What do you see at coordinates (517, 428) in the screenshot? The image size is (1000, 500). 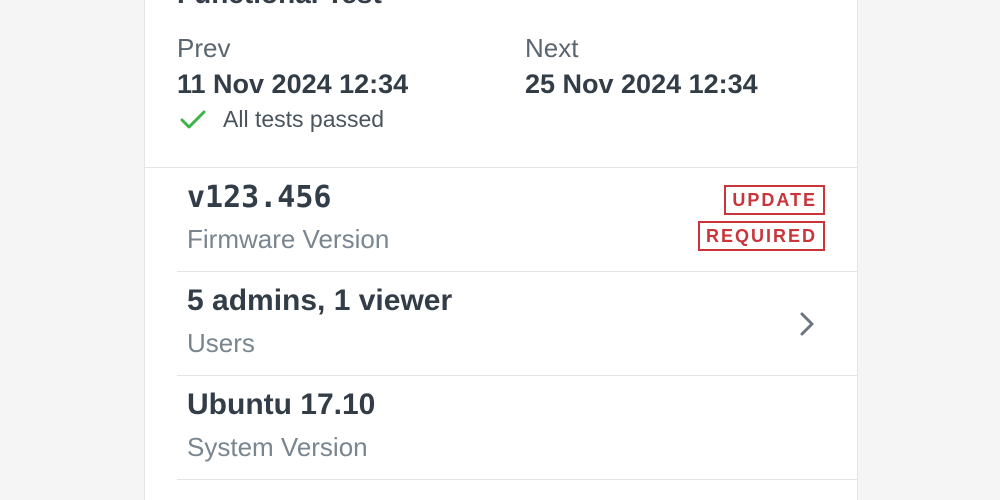 I see `system-version-row: Ubuntu 17.10 System Version` at bounding box center [517, 428].